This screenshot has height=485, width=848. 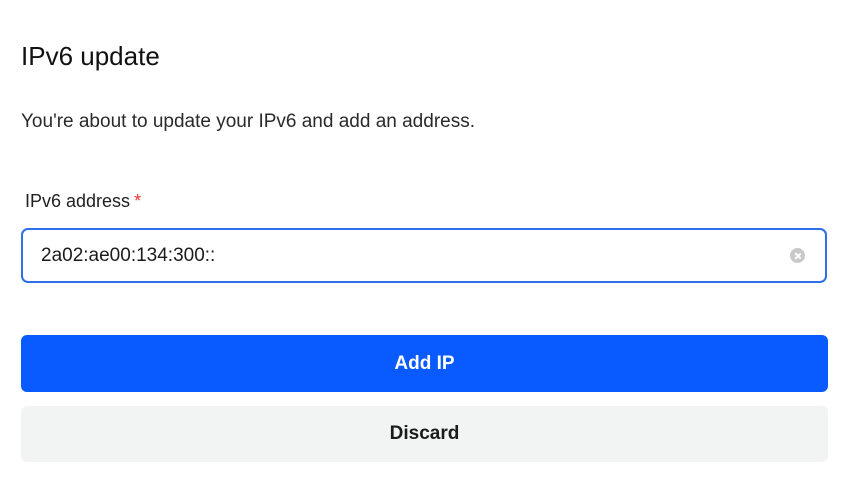 What do you see at coordinates (90, 56) in the screenshot?
I see `dialog-title: IPv6 update` at bounding box center [90, 56].